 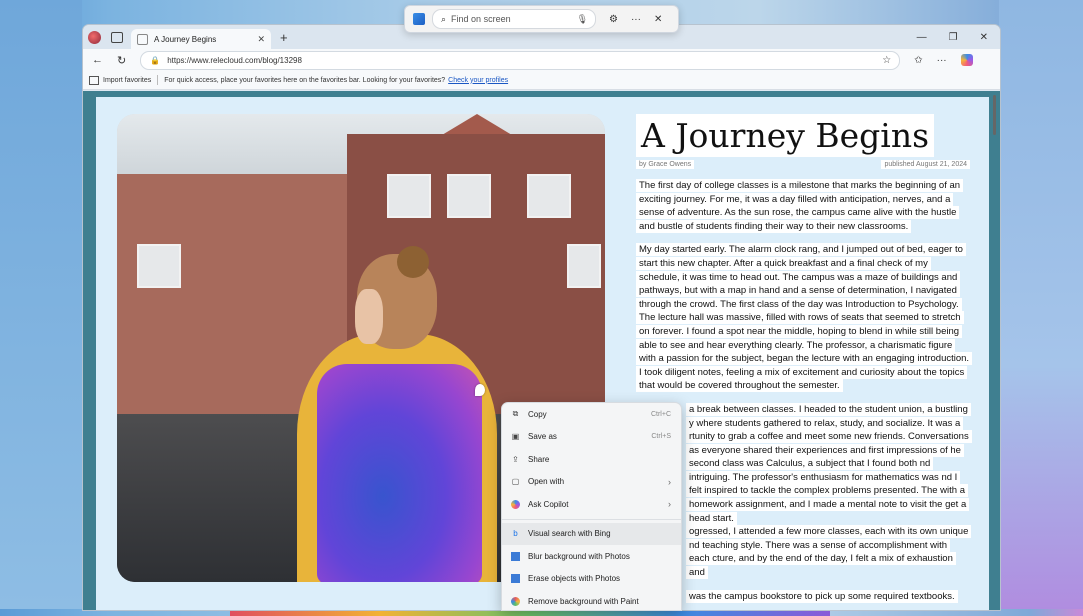 What do you see at coordinates (444, 18) in the screenshot?
I see `search-icon: ⌕` at bounding box center [444, 18].